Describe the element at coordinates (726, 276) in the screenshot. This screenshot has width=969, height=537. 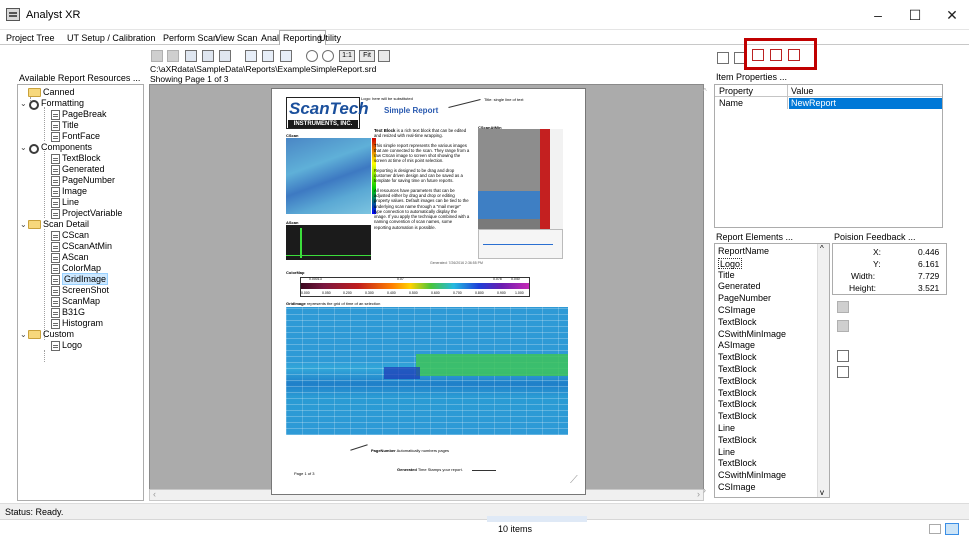
I see `report-element-item: Title` at that location.